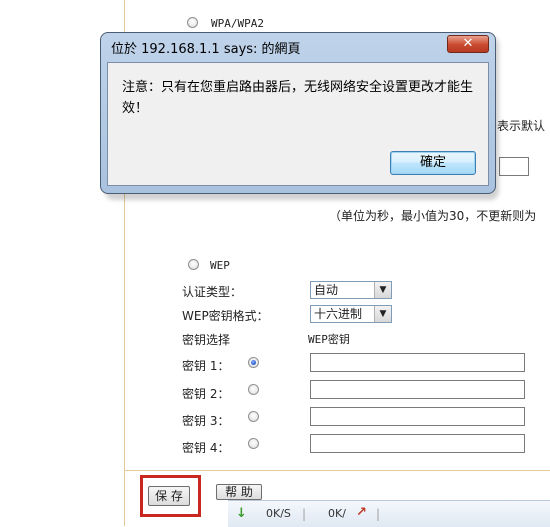 This screenshot has height=527, width=550. What do you see at coordinates (206, 49) in the screenshot?
I see `dialog-title: 位於 192.168.1.1 says: 的網頁` at bounding box center [206, 49].